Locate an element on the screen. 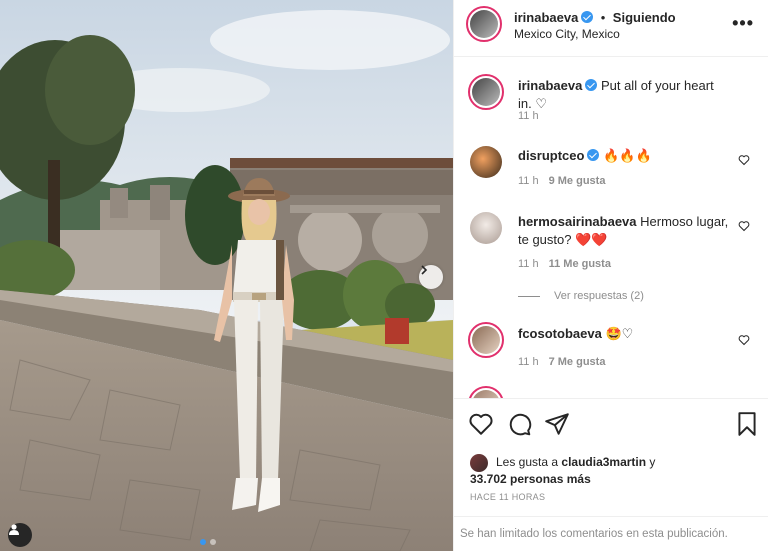 This screenshot has width=768, height=551. view-replies-button: Ver respuestas (2) is located at coordinates (581, 296).